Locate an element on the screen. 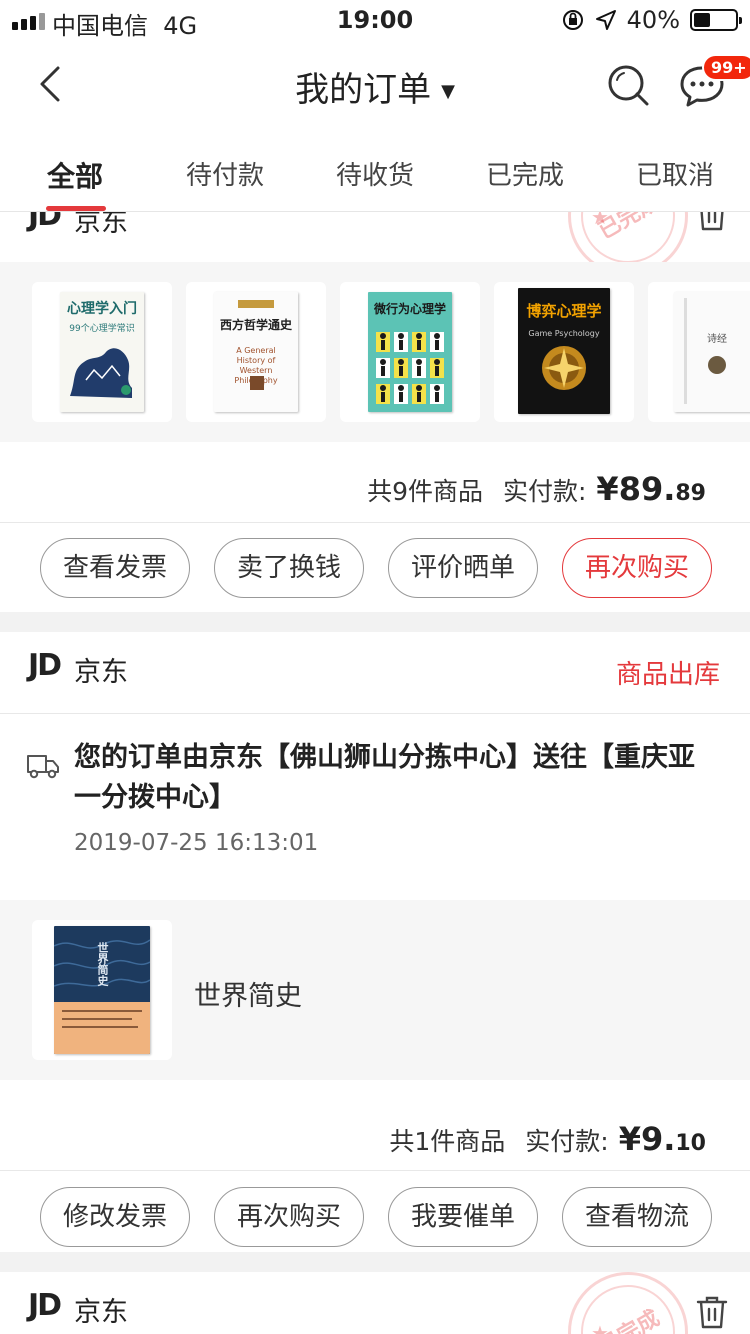 The height and width of the screenshot is (1334, 750). product-thumb: 心理学入门 99个心理学常识 is located at coordinates (102, 352).